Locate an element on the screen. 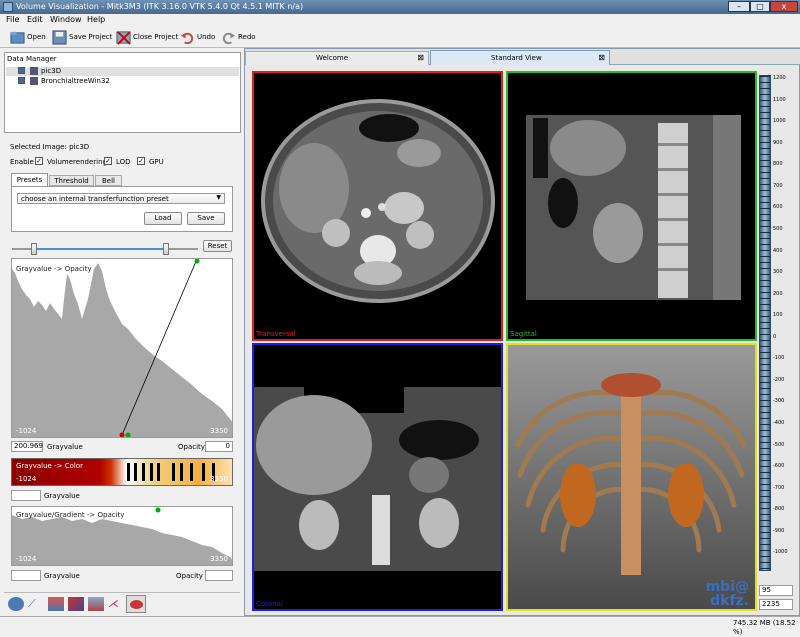 The height and width of the screenshot is (637, 800). undo-button: Undo is located at coordinates (197, 37).